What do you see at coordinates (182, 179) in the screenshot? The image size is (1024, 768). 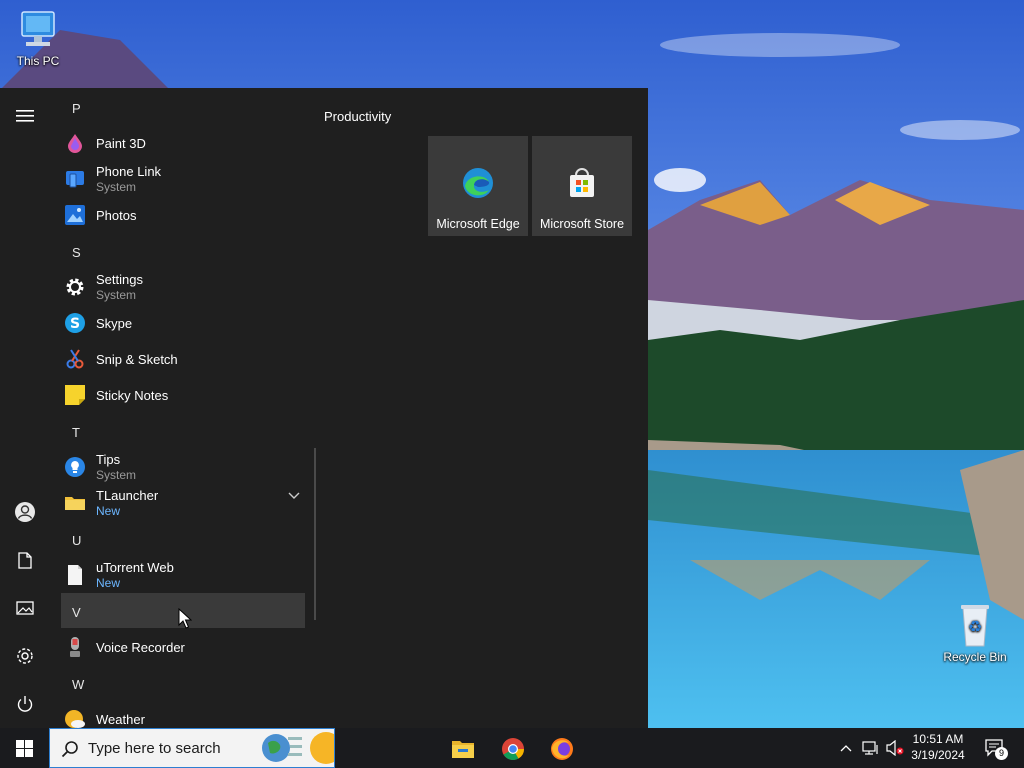 I see `app-item-phone-link: Phone Link System` at bounding box center [182, 179].